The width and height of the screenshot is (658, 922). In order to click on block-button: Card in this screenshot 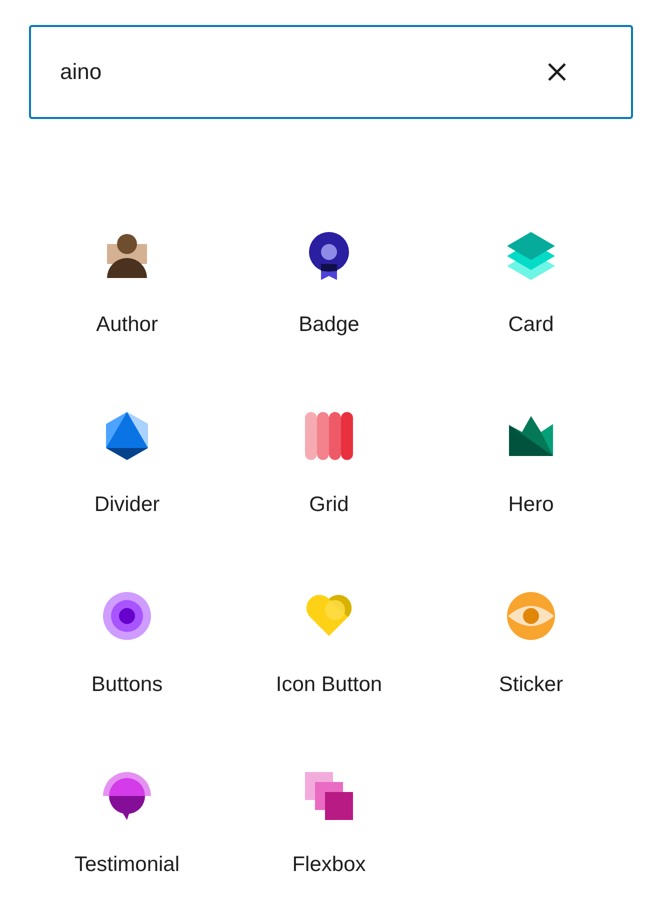, I will do `click(531, 270)`.